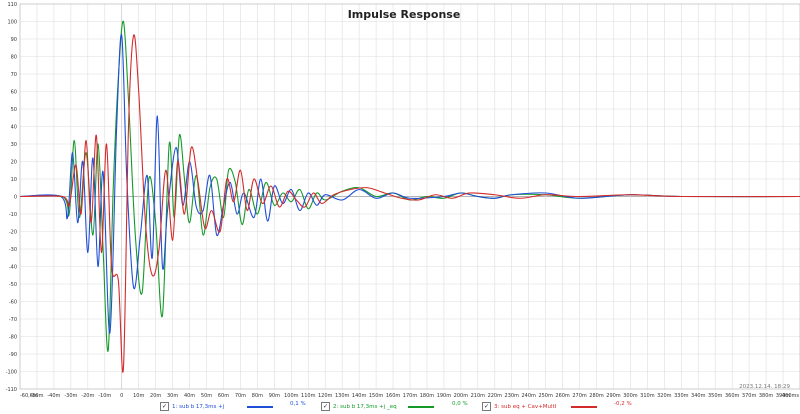 This screenshot has width=800, height=414. I want to click on y-tick-label: -90, so click(13, 355).